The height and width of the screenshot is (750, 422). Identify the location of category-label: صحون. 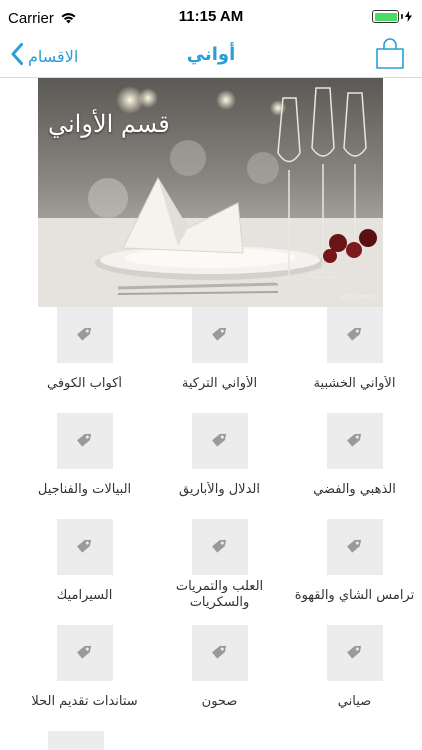
(219, 701).